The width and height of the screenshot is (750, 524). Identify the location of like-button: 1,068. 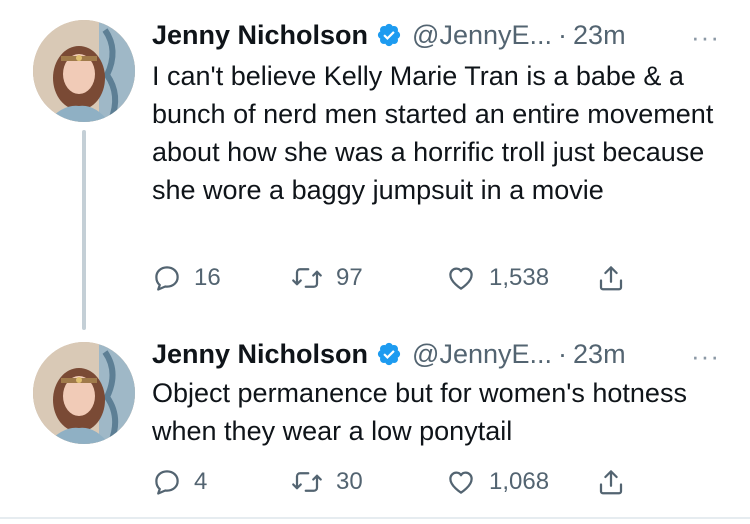
(497, 482).